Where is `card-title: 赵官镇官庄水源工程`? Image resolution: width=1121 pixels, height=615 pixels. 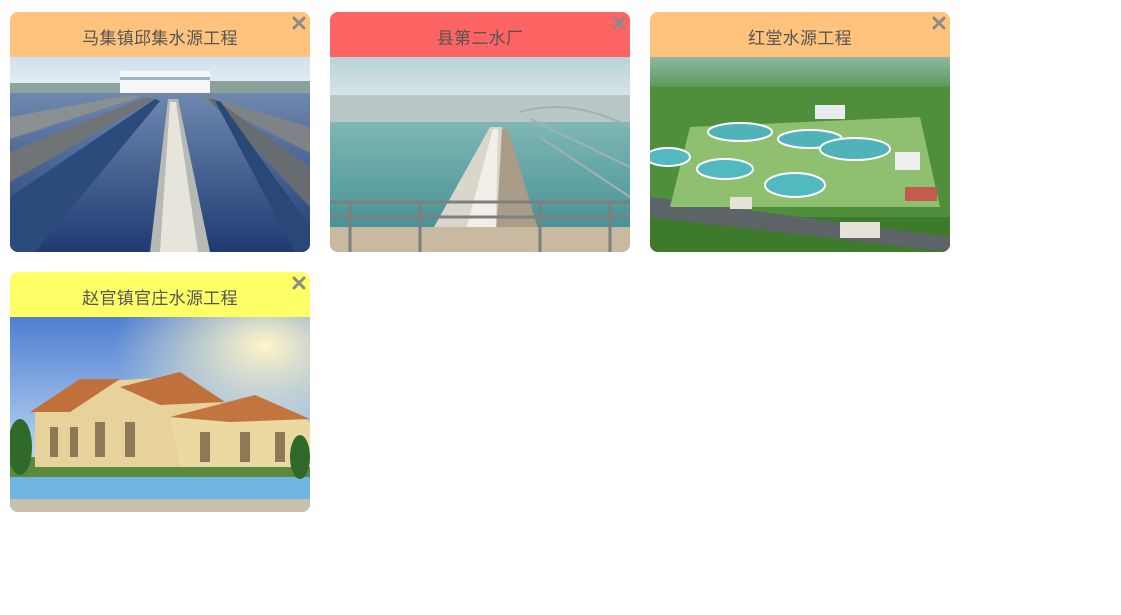 card-title: 赵官镇官庄水源工程 is located at coordinates (160, 296).